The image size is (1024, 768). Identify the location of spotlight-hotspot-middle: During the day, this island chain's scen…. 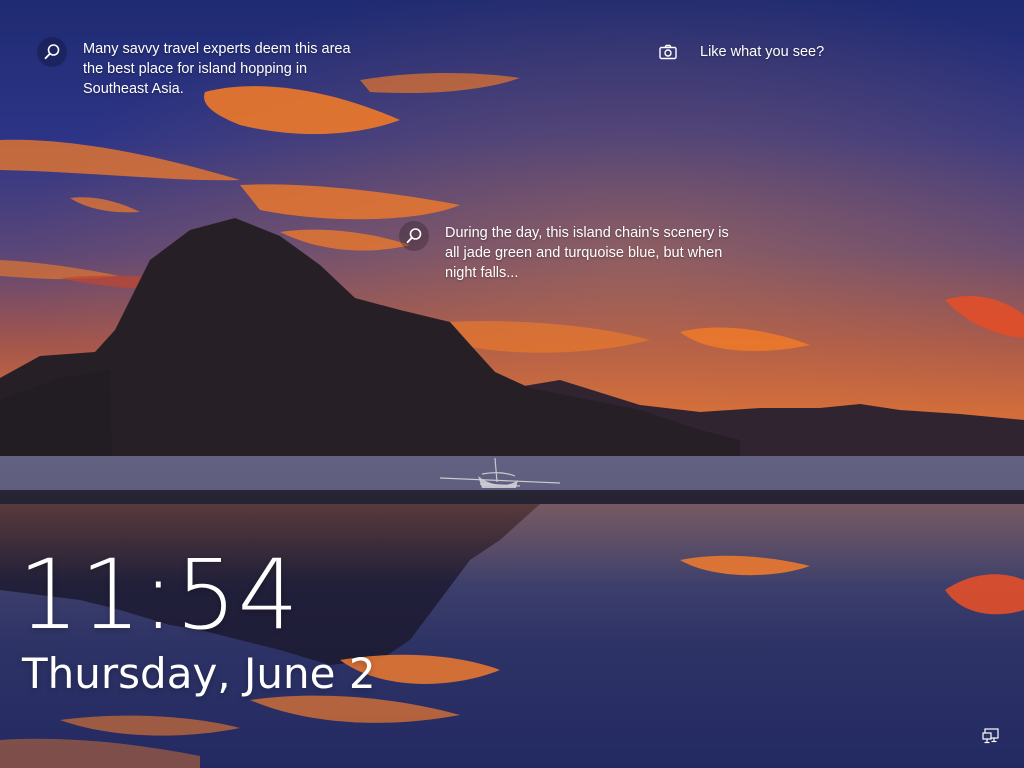
(567, 252).